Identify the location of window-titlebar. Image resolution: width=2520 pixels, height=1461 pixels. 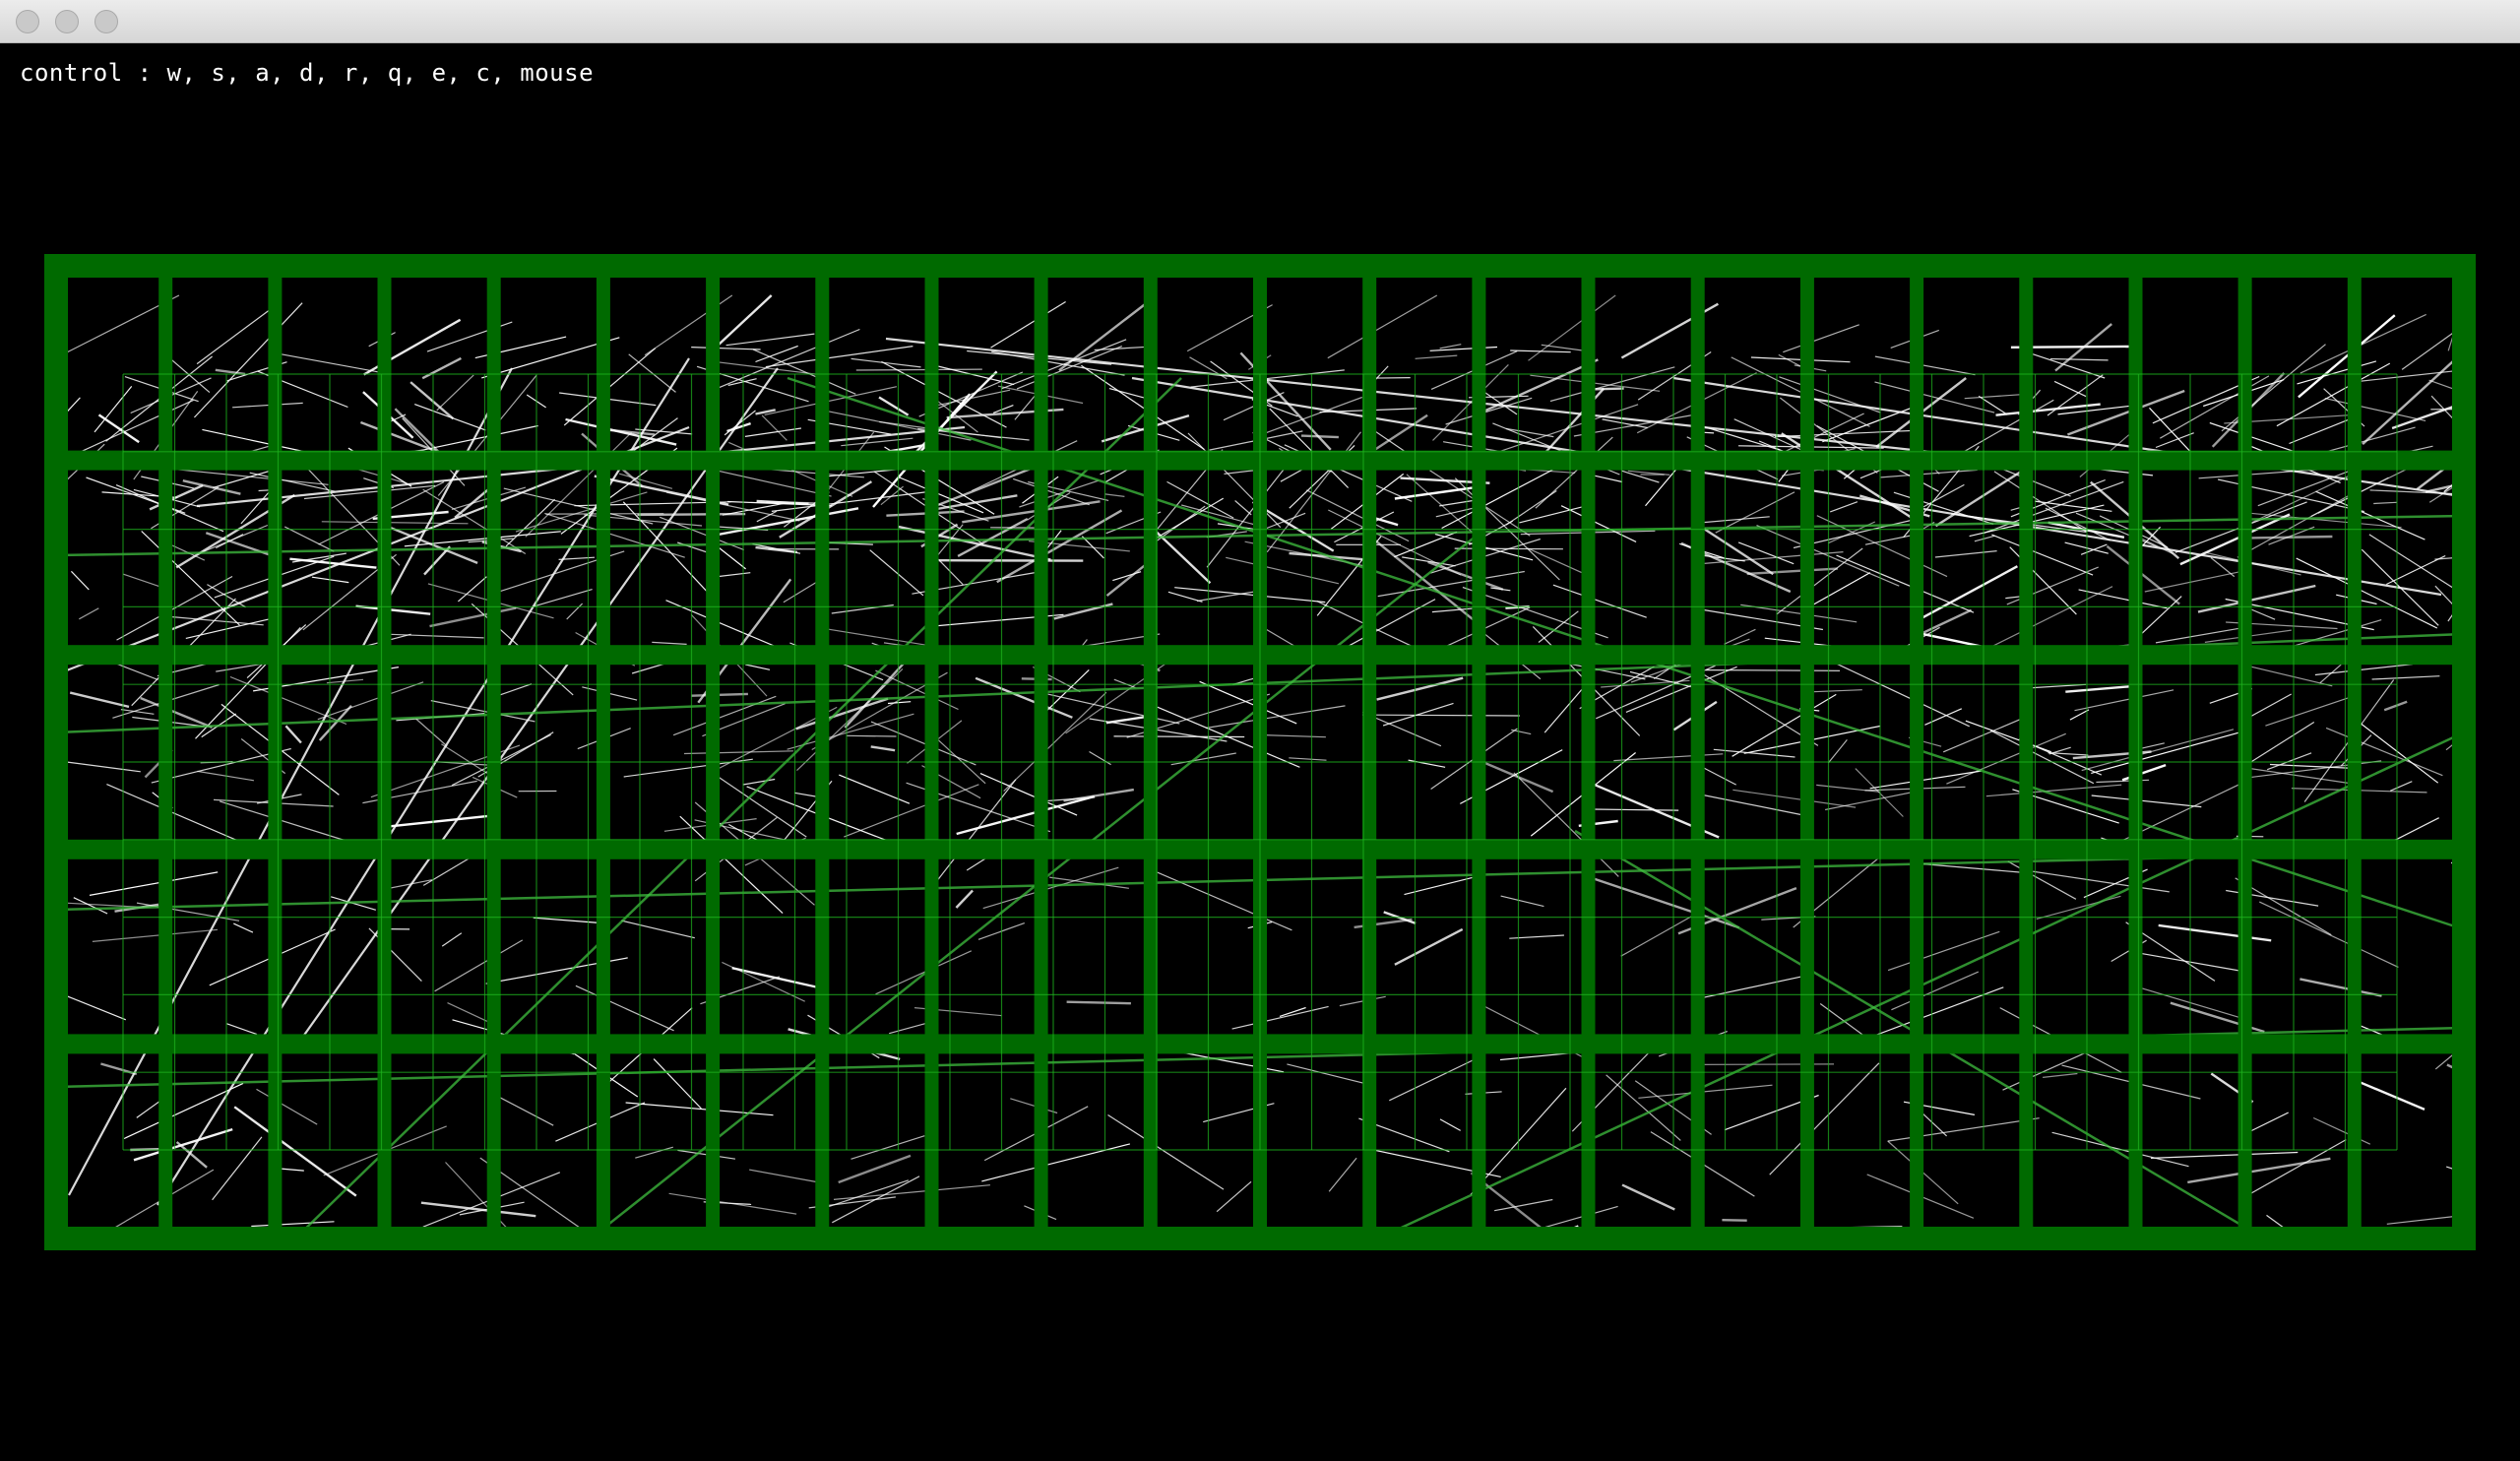
(1260, 21).